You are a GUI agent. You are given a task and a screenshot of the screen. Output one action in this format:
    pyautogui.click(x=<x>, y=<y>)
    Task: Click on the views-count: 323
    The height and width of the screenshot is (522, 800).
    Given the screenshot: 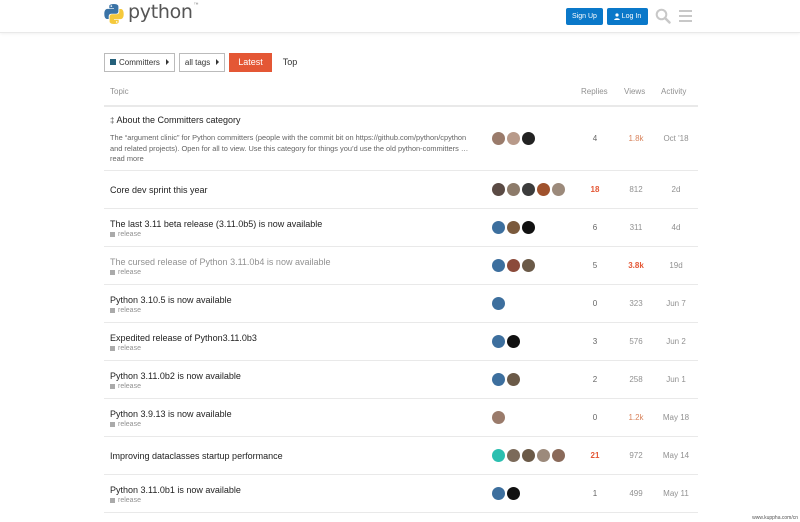 What is the action you would take?
    pyautogui.click(x=636, y=303)
    